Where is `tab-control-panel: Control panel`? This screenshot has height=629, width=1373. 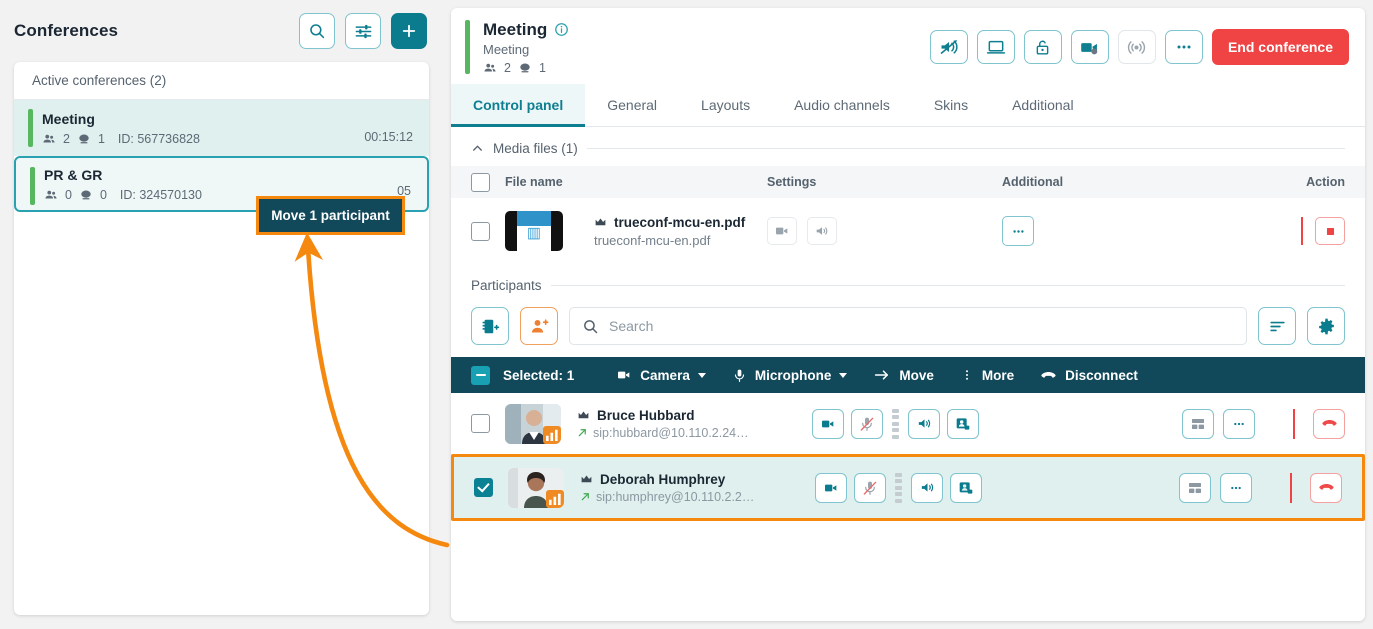 tab-control-panel: Control panel is located at coordinates (518, 105).